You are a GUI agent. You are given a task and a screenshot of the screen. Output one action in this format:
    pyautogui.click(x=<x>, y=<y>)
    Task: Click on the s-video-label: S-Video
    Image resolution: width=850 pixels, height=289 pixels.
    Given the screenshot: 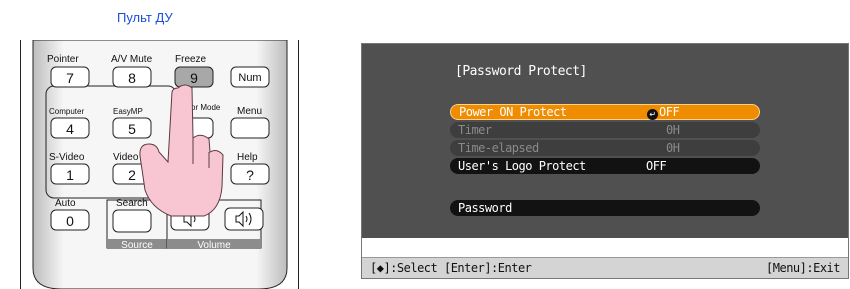 What is the action you would take?
    pyautogui.click(x=67, y=157)
    